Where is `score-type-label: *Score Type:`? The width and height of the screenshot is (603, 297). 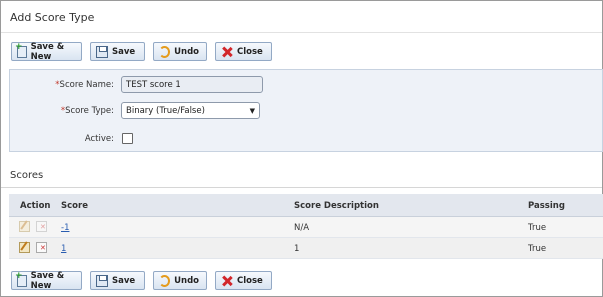 score-type-label: *Score Type: is located at coordinates (87, 111).